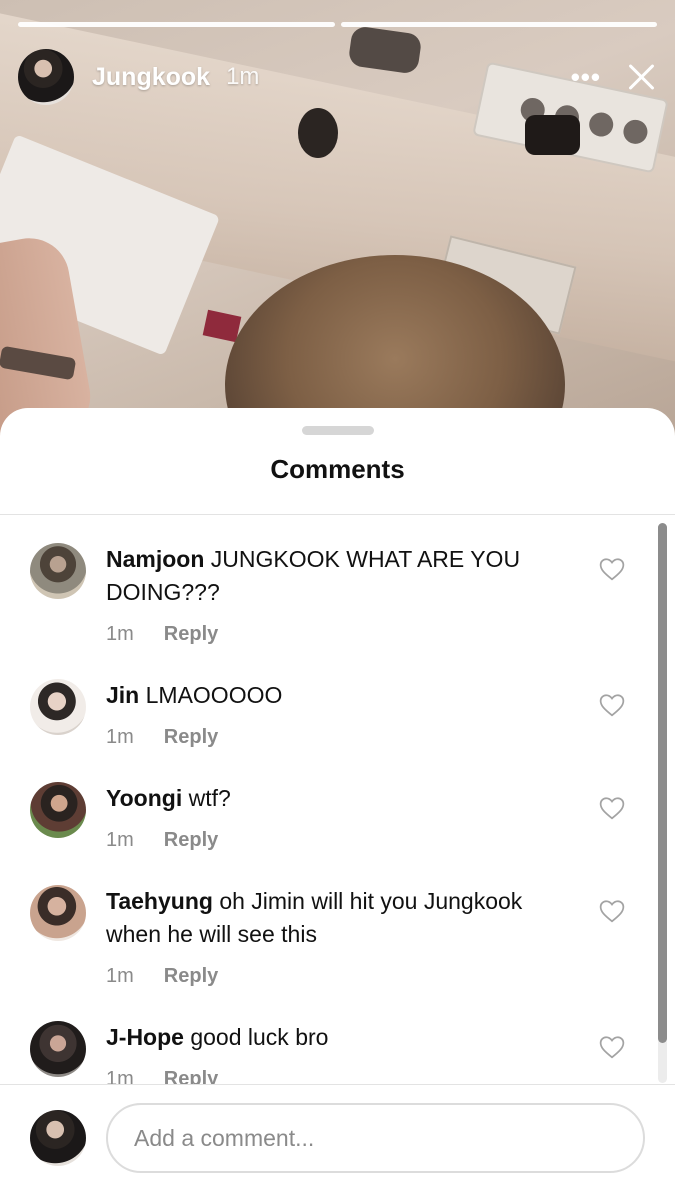 This screenshot has width=675, height=1200. I want to click on comment-text: Namjoon JUNGKOOK WHAT ARE YOU DOING???, so click(341, 576).